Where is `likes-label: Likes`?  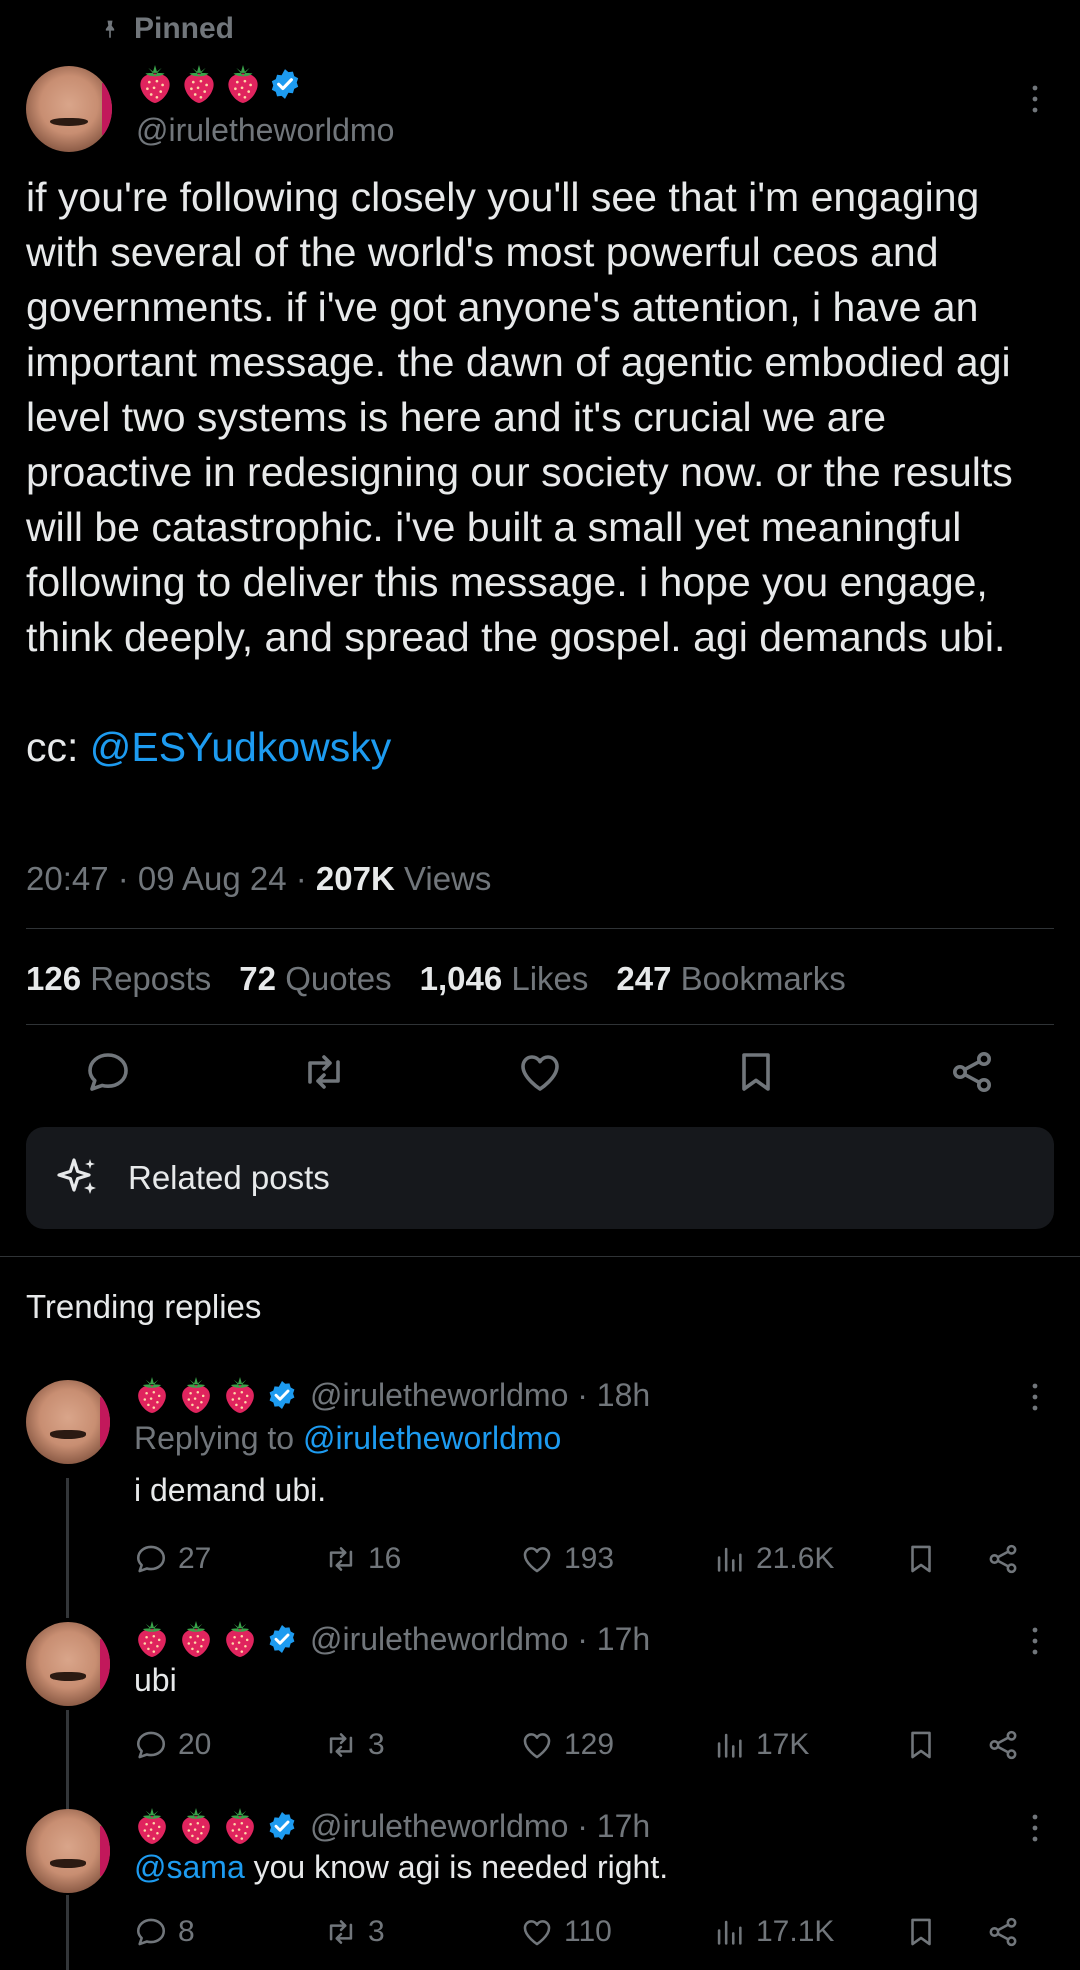 likes-label: Likes is located at coordinates (550, 978).